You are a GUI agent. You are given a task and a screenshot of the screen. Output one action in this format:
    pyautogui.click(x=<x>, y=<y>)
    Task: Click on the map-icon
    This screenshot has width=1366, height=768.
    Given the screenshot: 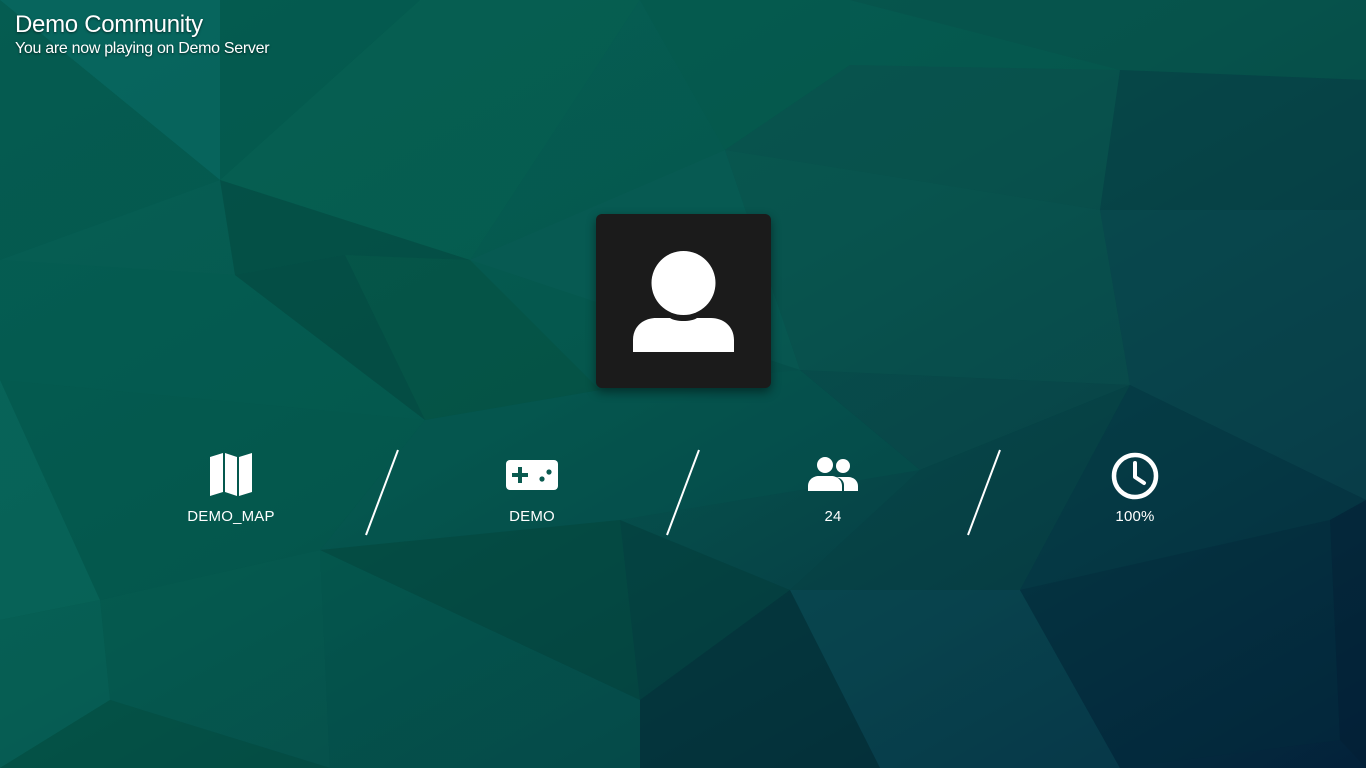 What is the action you would take?
    pyautogui.click(x=231, y=475)
    